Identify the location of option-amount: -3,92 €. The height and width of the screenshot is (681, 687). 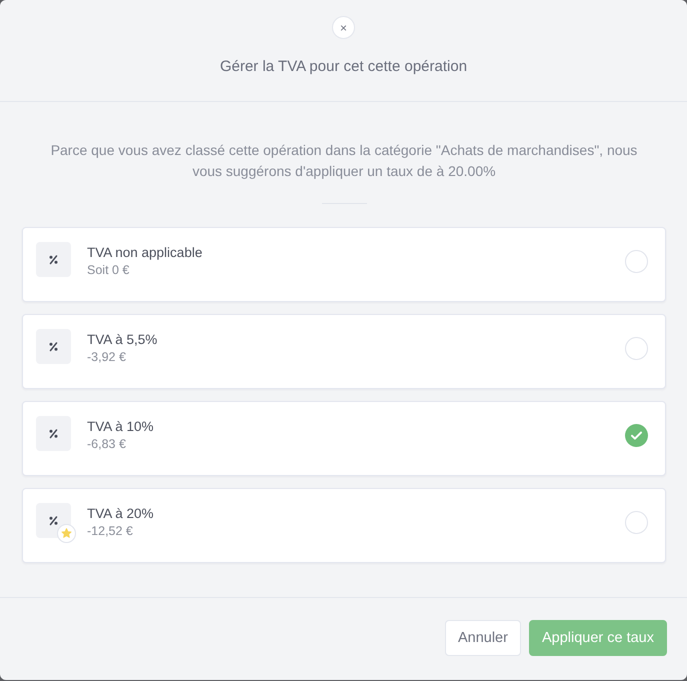
(106, 357).